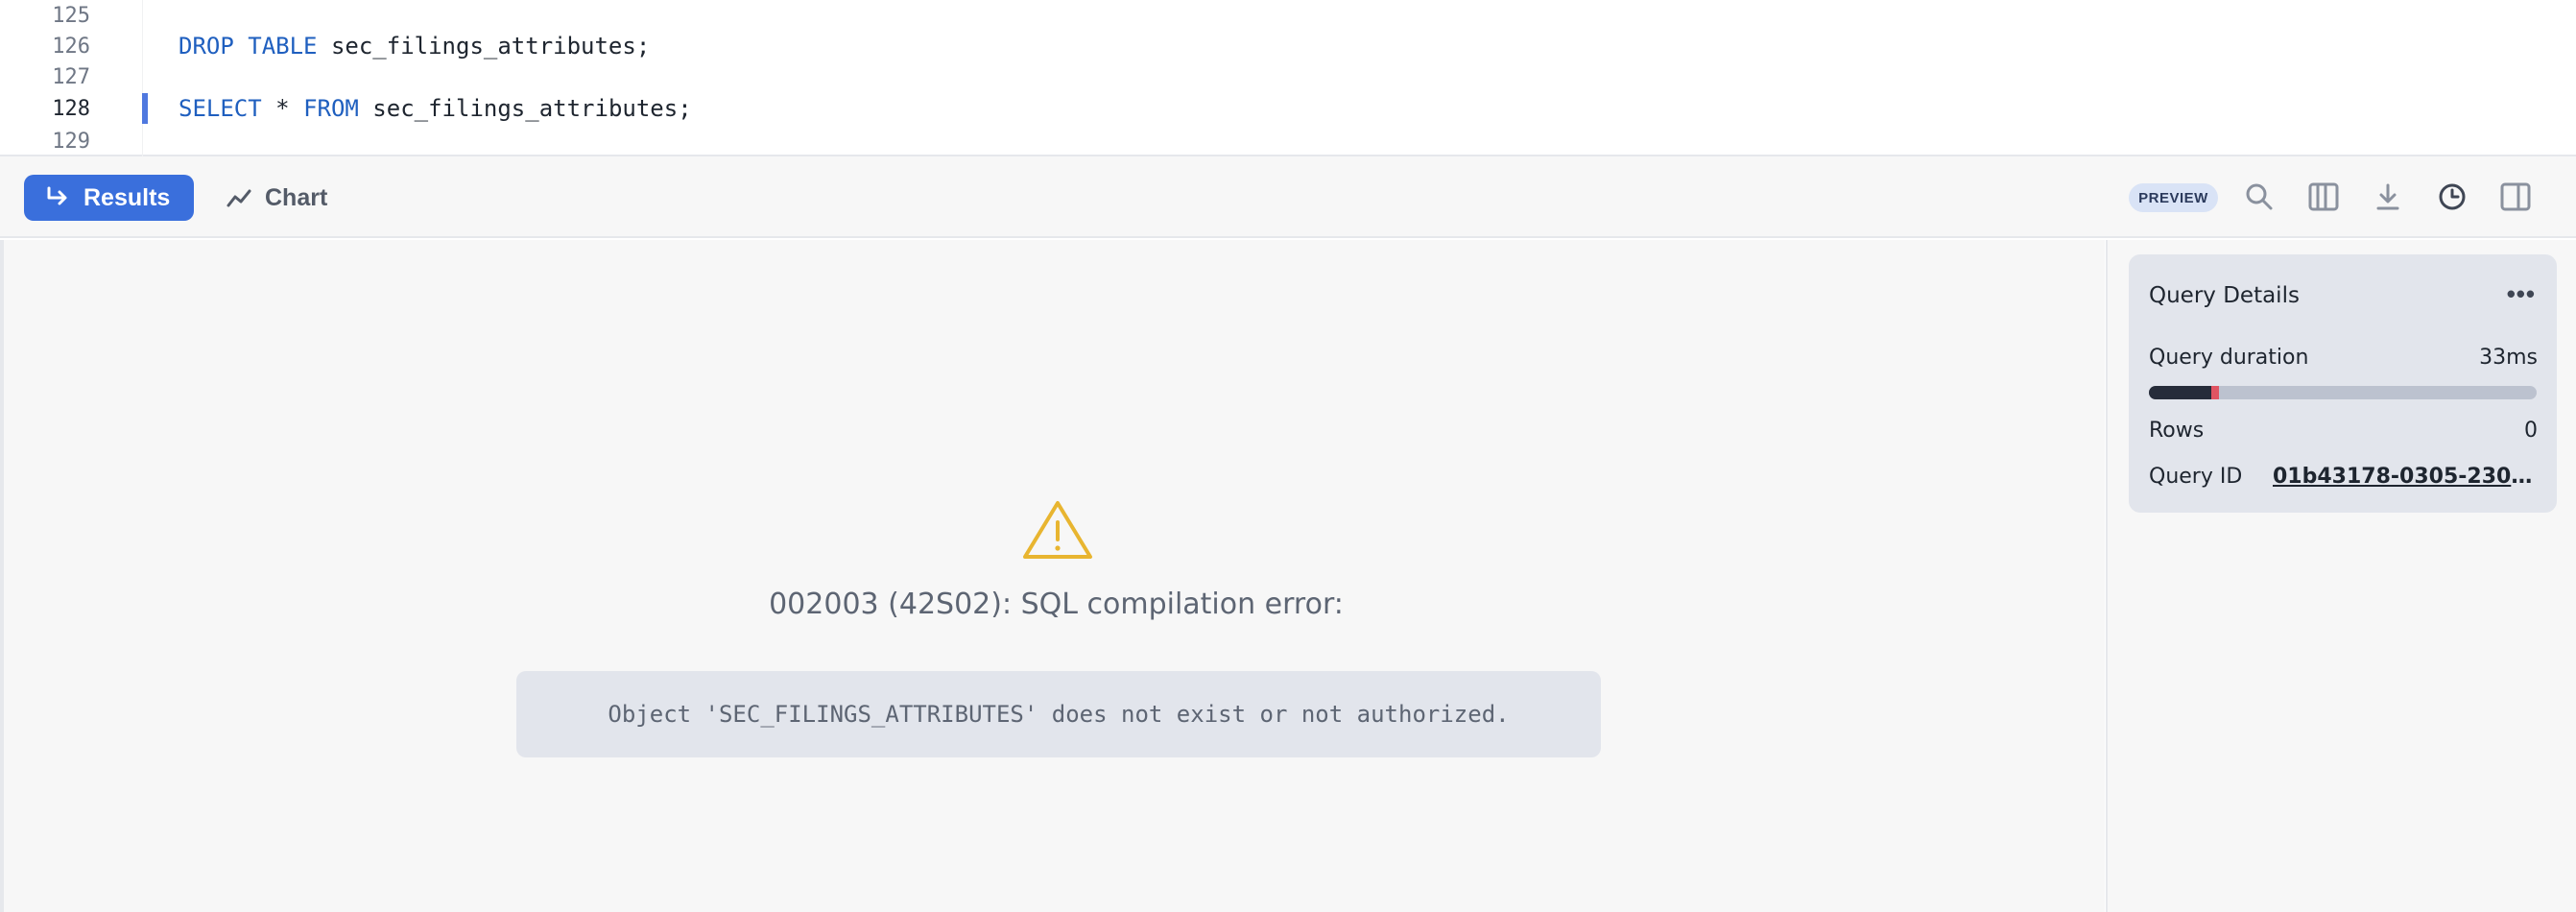 The image size is (2576, 912). I want to click on warning-icon, so click(1057, 532).